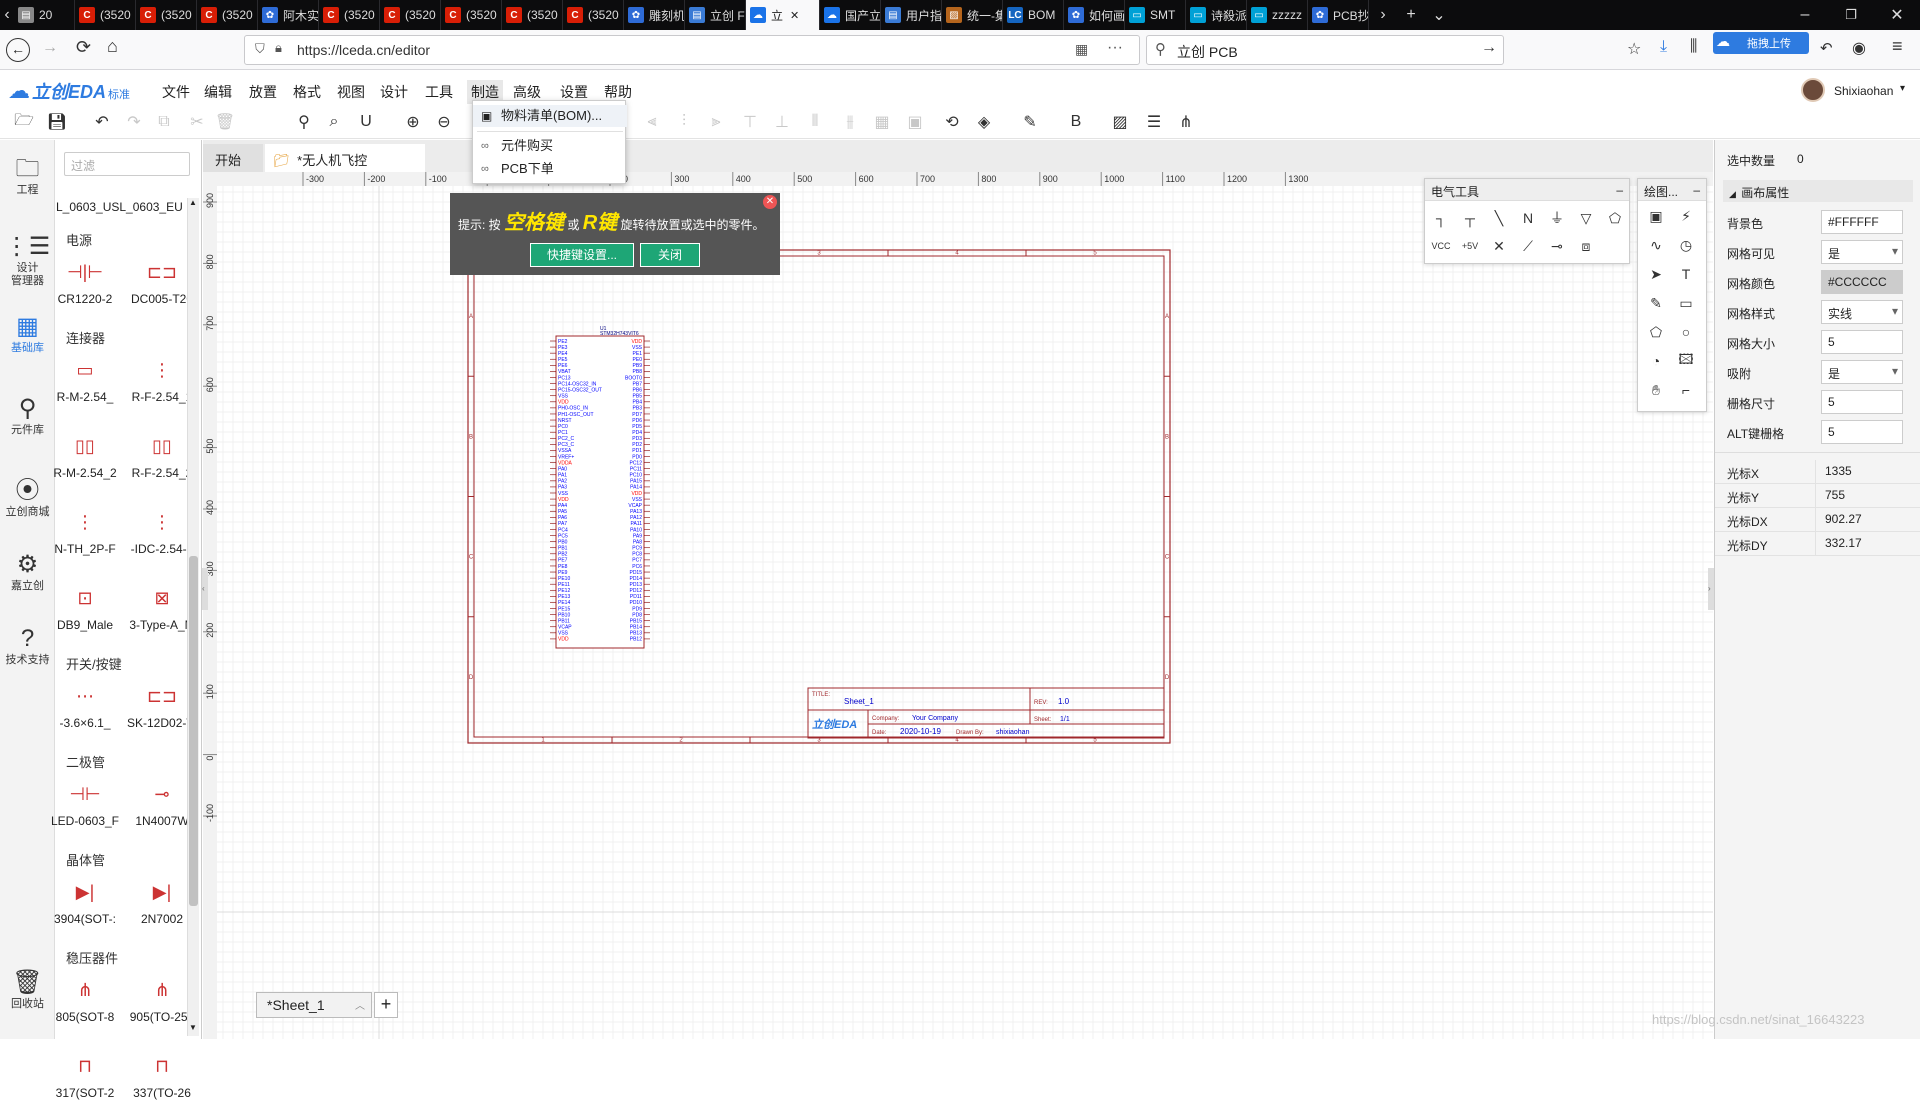  I want to click on restore-icon: ❐, so click(1851, 15).